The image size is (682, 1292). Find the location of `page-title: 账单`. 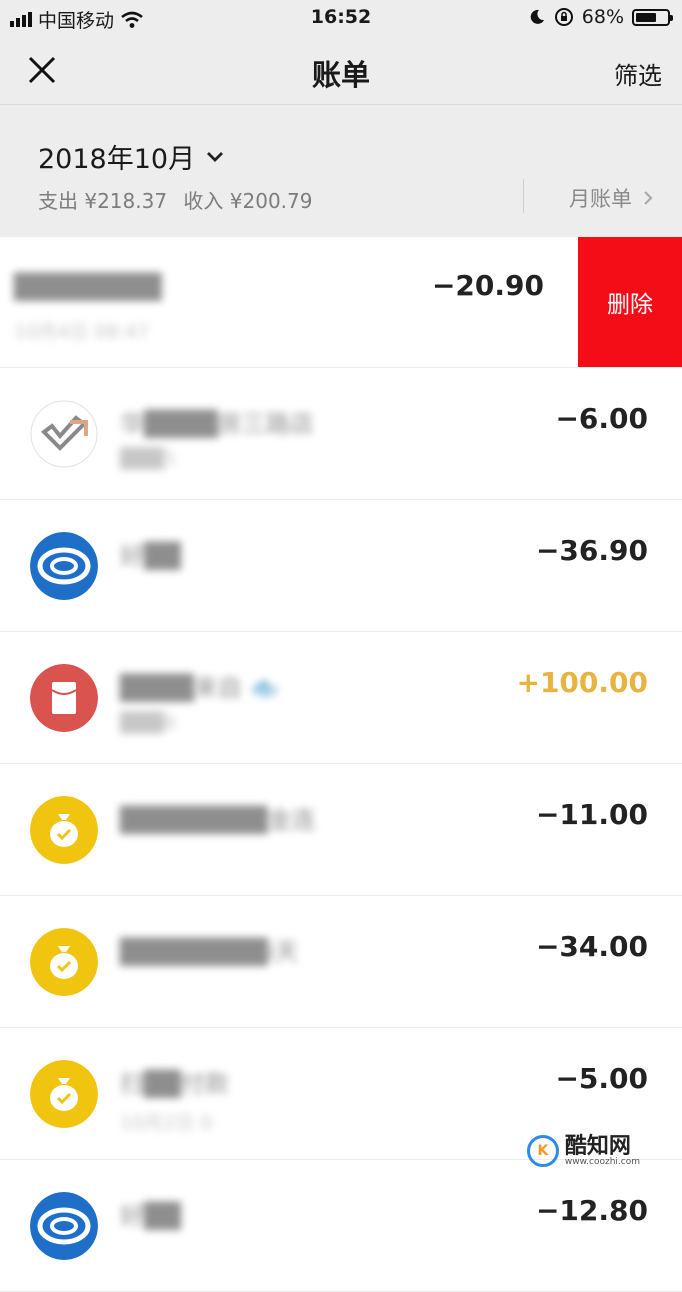

page-title: 账单 is located at coordinates (340, 75).